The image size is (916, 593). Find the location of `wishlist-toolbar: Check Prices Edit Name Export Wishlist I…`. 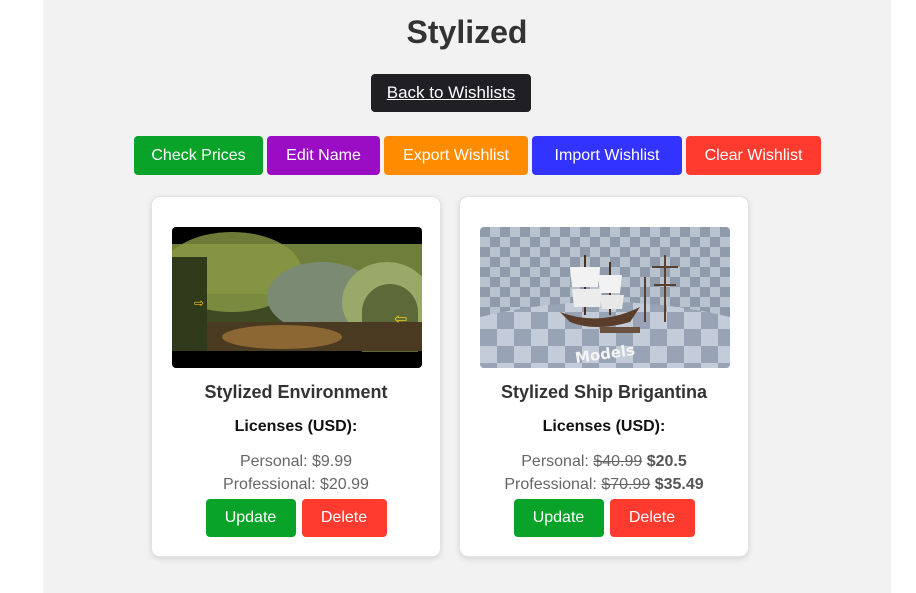

wishlist-toolbar: Check Prices Edit Name Export Wishlist I… is located at coordinates (477, 155).